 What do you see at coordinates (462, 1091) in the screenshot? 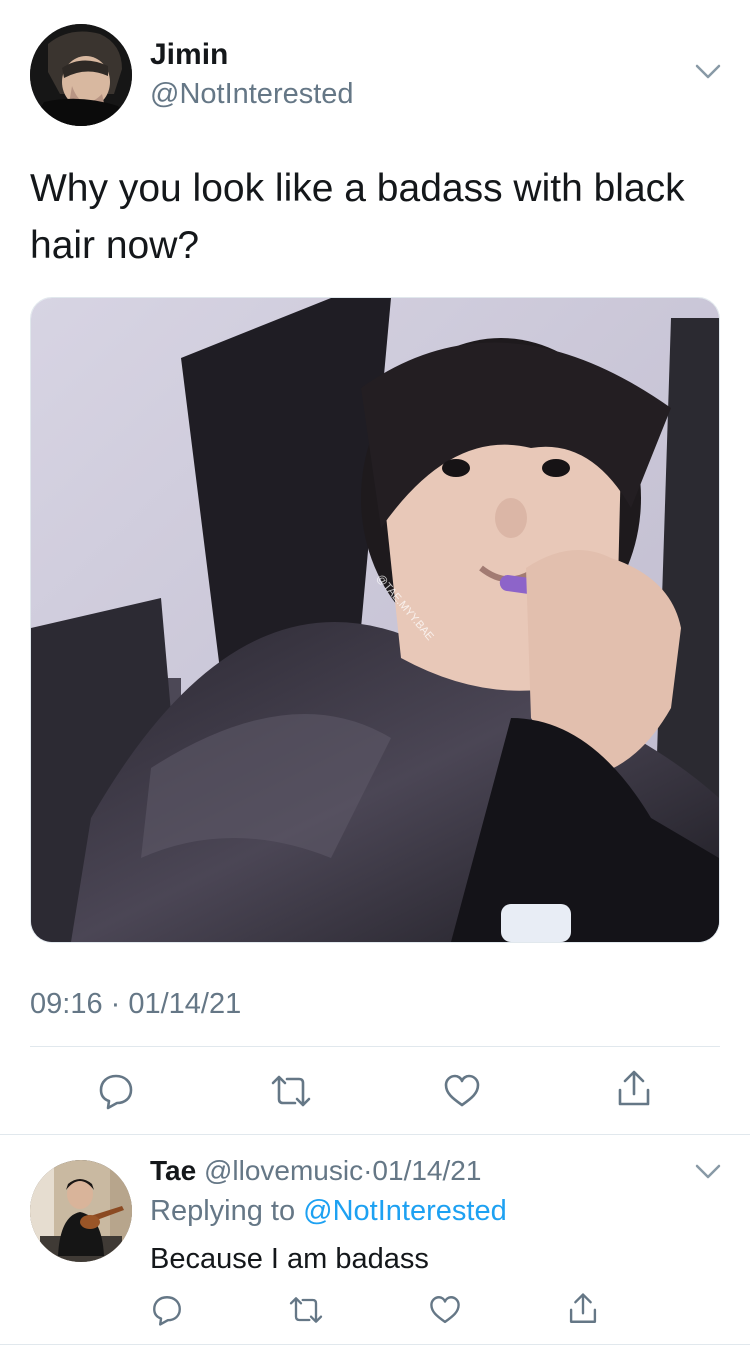
I see `like-icon` at bounding box center [462, 1091].